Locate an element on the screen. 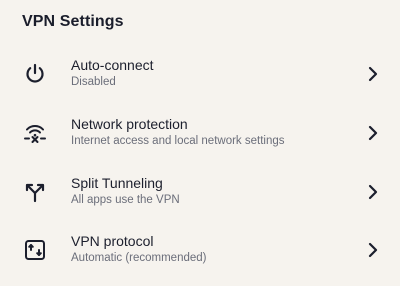 The image size is (400, 286). auto-connect-text: Auto-connect Disabled is located at coordinates (112, 73).